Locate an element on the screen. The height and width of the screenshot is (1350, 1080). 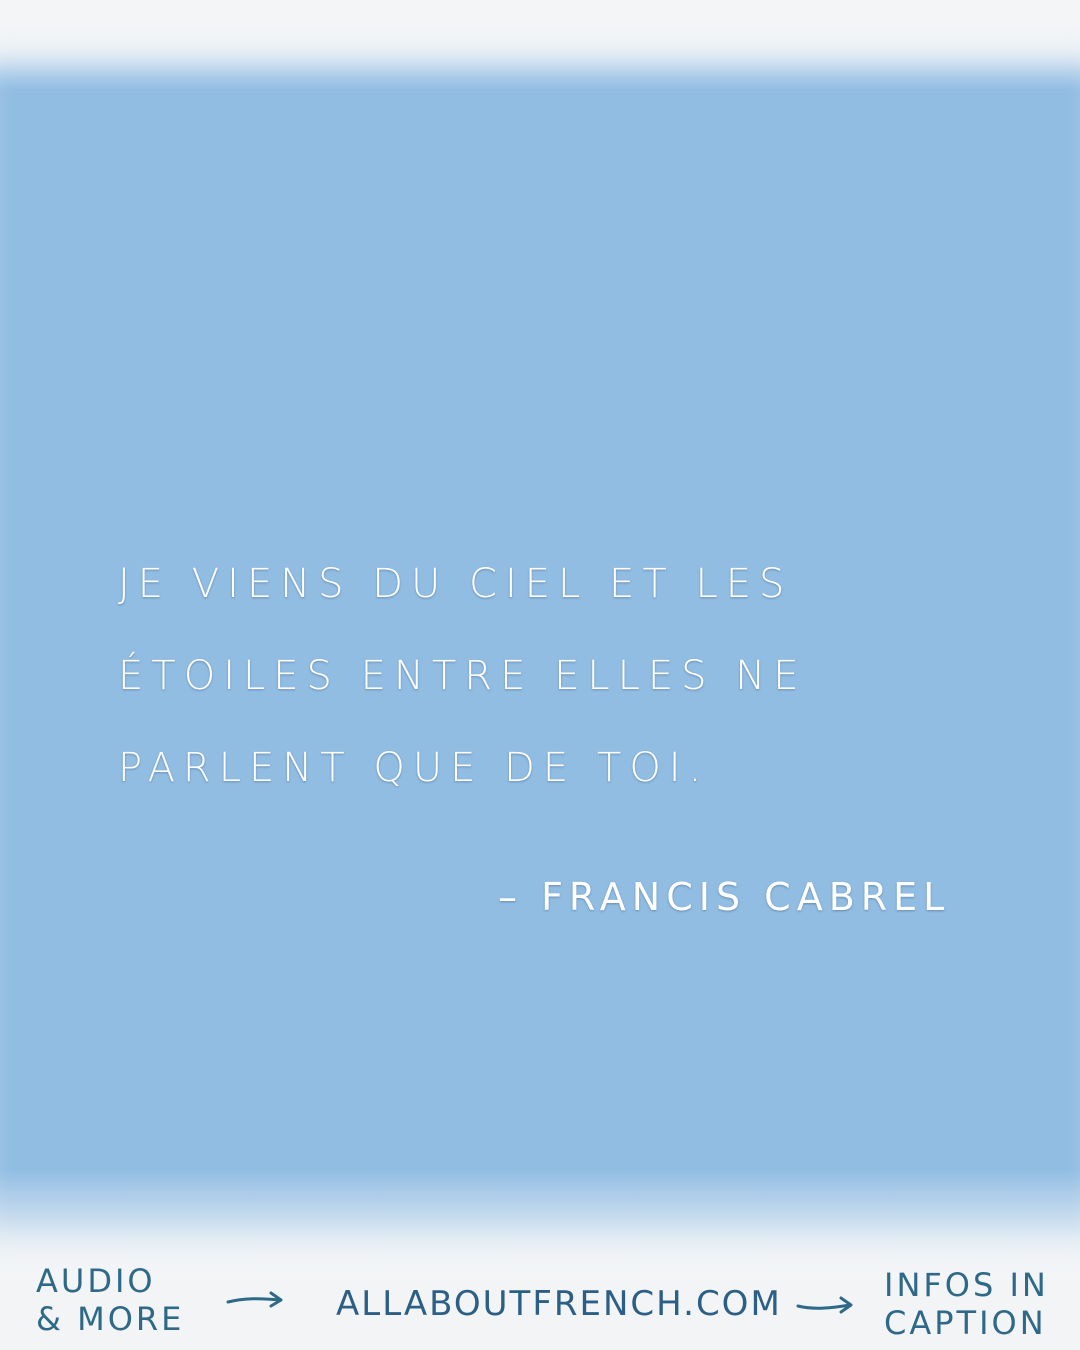
infos-caption-link: INFOS IN CAPTION is located at coordinates (966, 1304).